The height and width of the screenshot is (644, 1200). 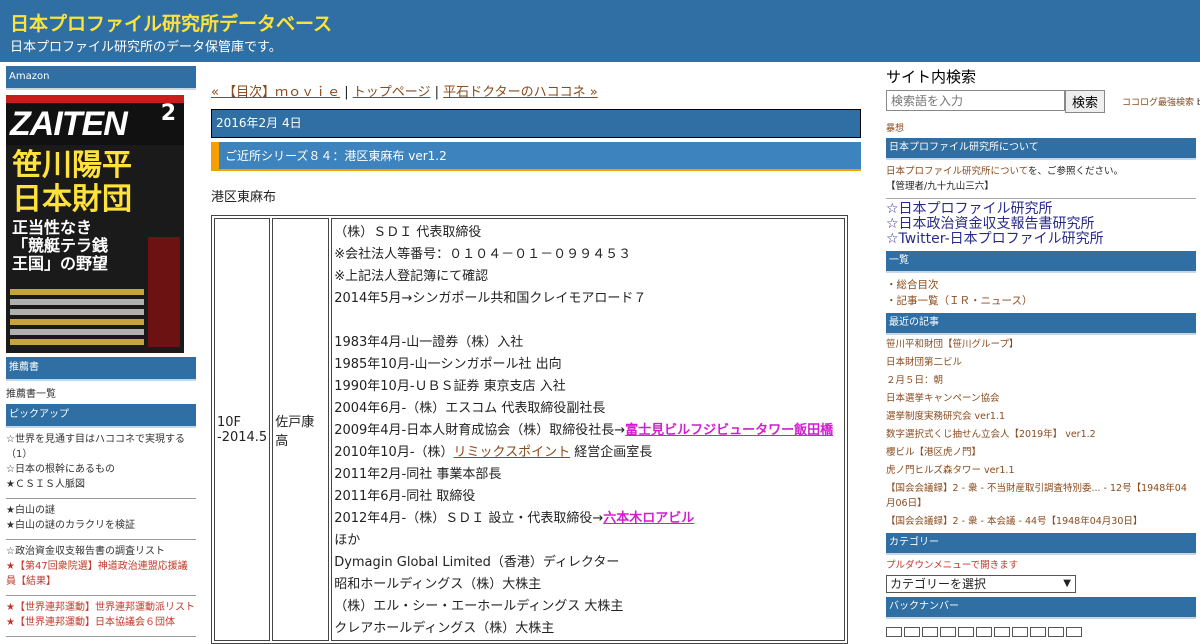 What do you see at coordinates (101, 622) in the screenshot?
I see `pickup-link: ★【世界連邦運動】日本協議会６団体` at bounding box center [101, 622].